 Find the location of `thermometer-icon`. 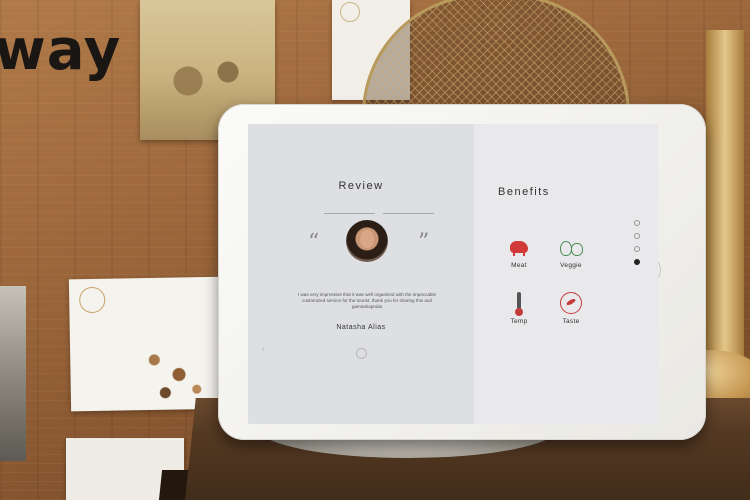

thermometer-icon is located at coordinates (519, 304).